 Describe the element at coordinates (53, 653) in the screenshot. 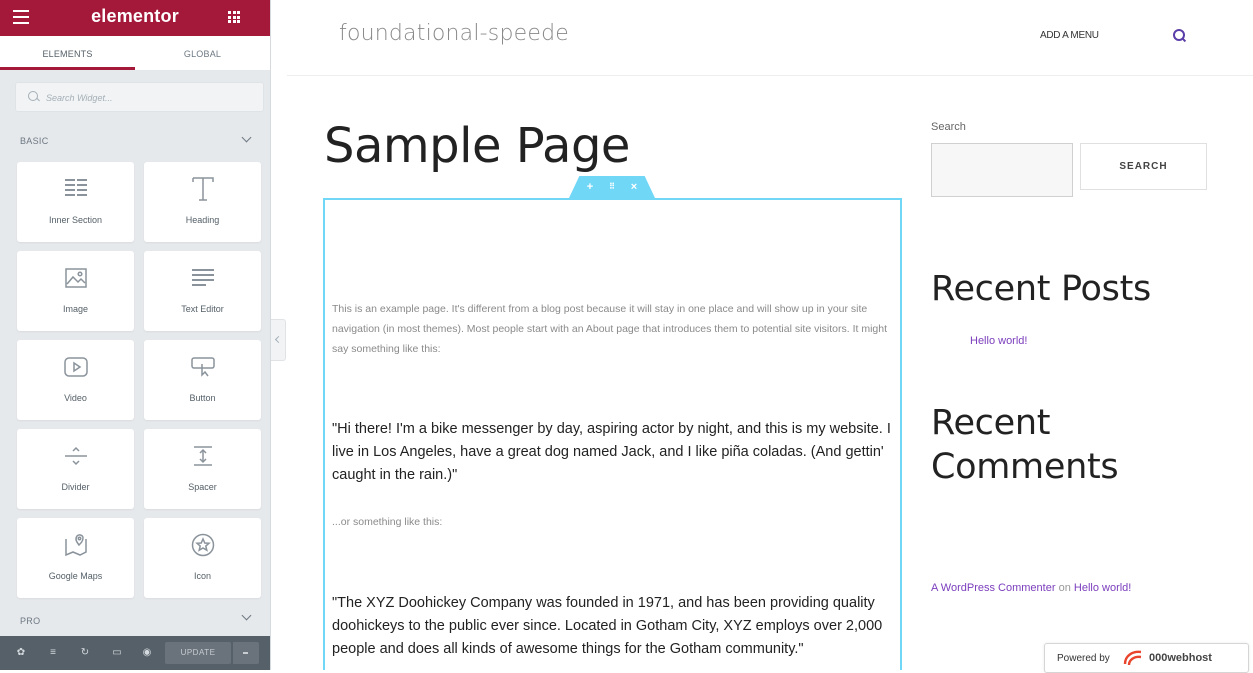

I see `navigator-icon: ≡` at that location.